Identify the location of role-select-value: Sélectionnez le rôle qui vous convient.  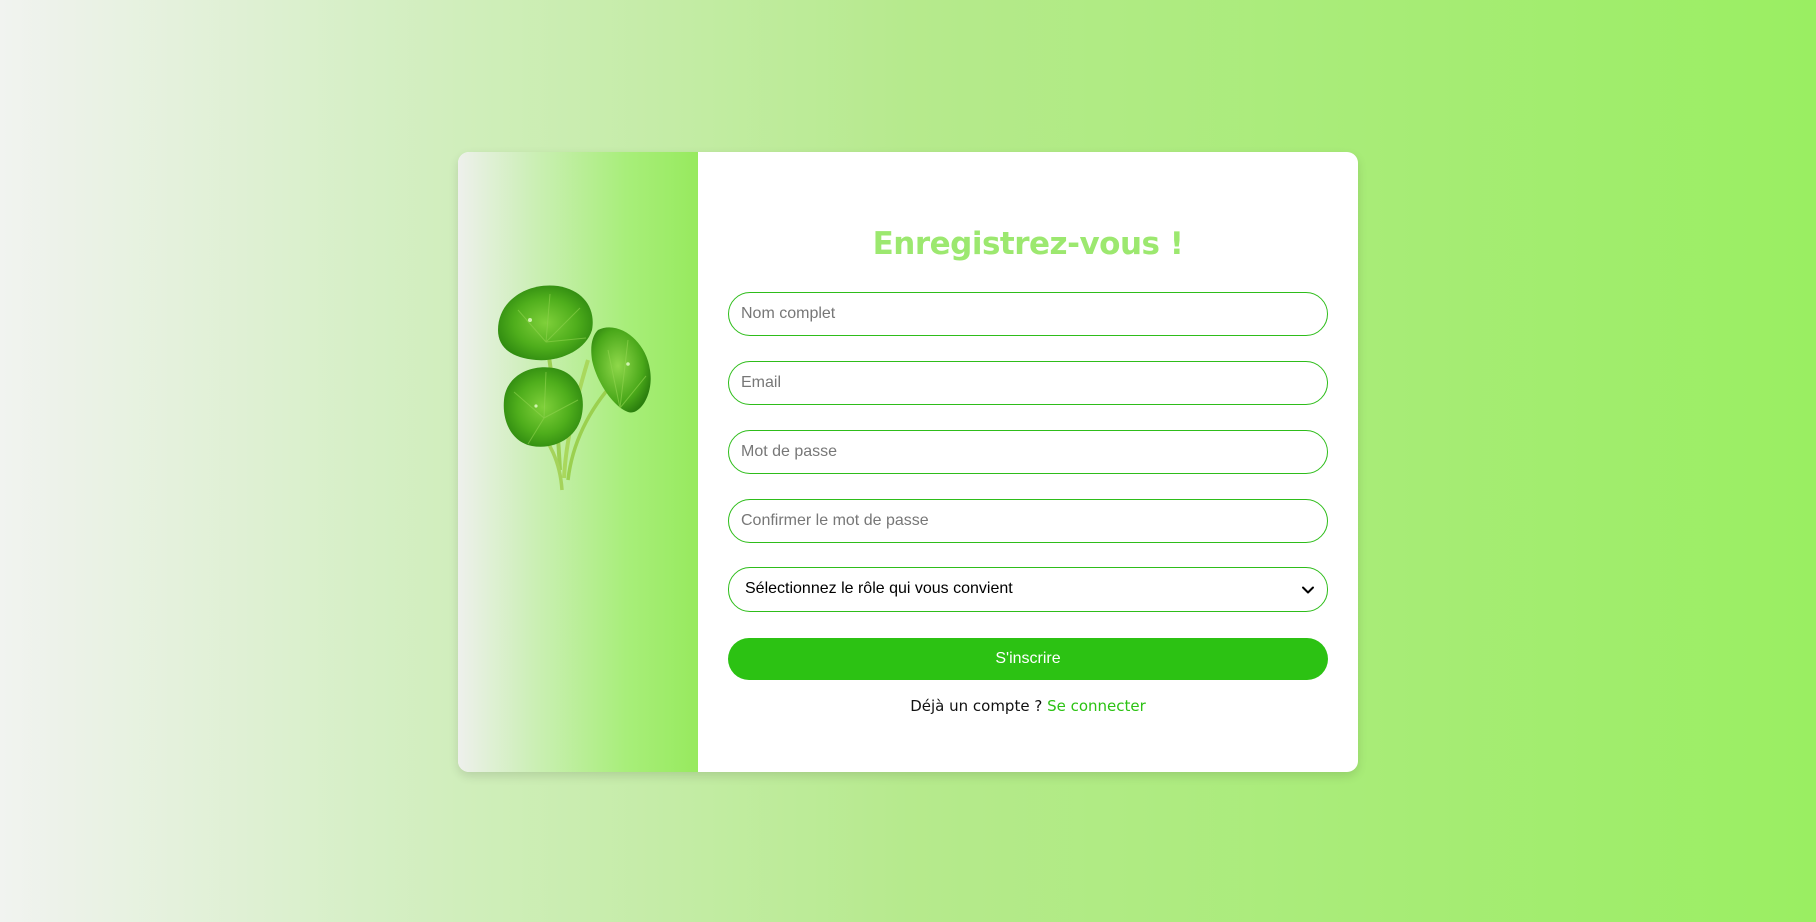
(879, 588).